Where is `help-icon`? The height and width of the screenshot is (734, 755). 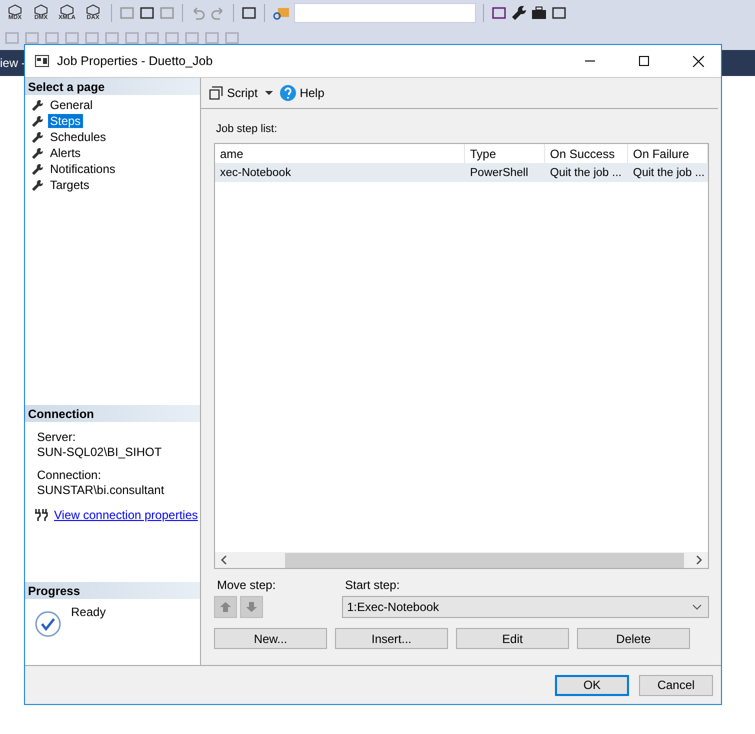
help-icon is located at coordinates (288, 93).